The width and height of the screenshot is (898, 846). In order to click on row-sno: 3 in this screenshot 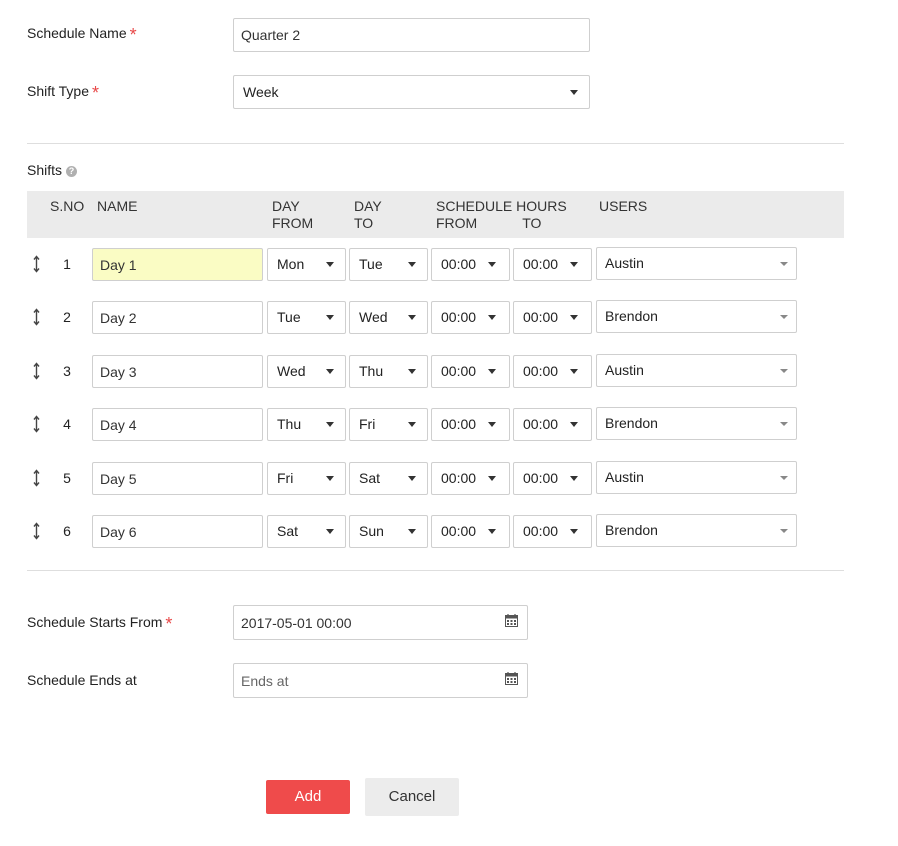, I will do `click(67, 371)`.